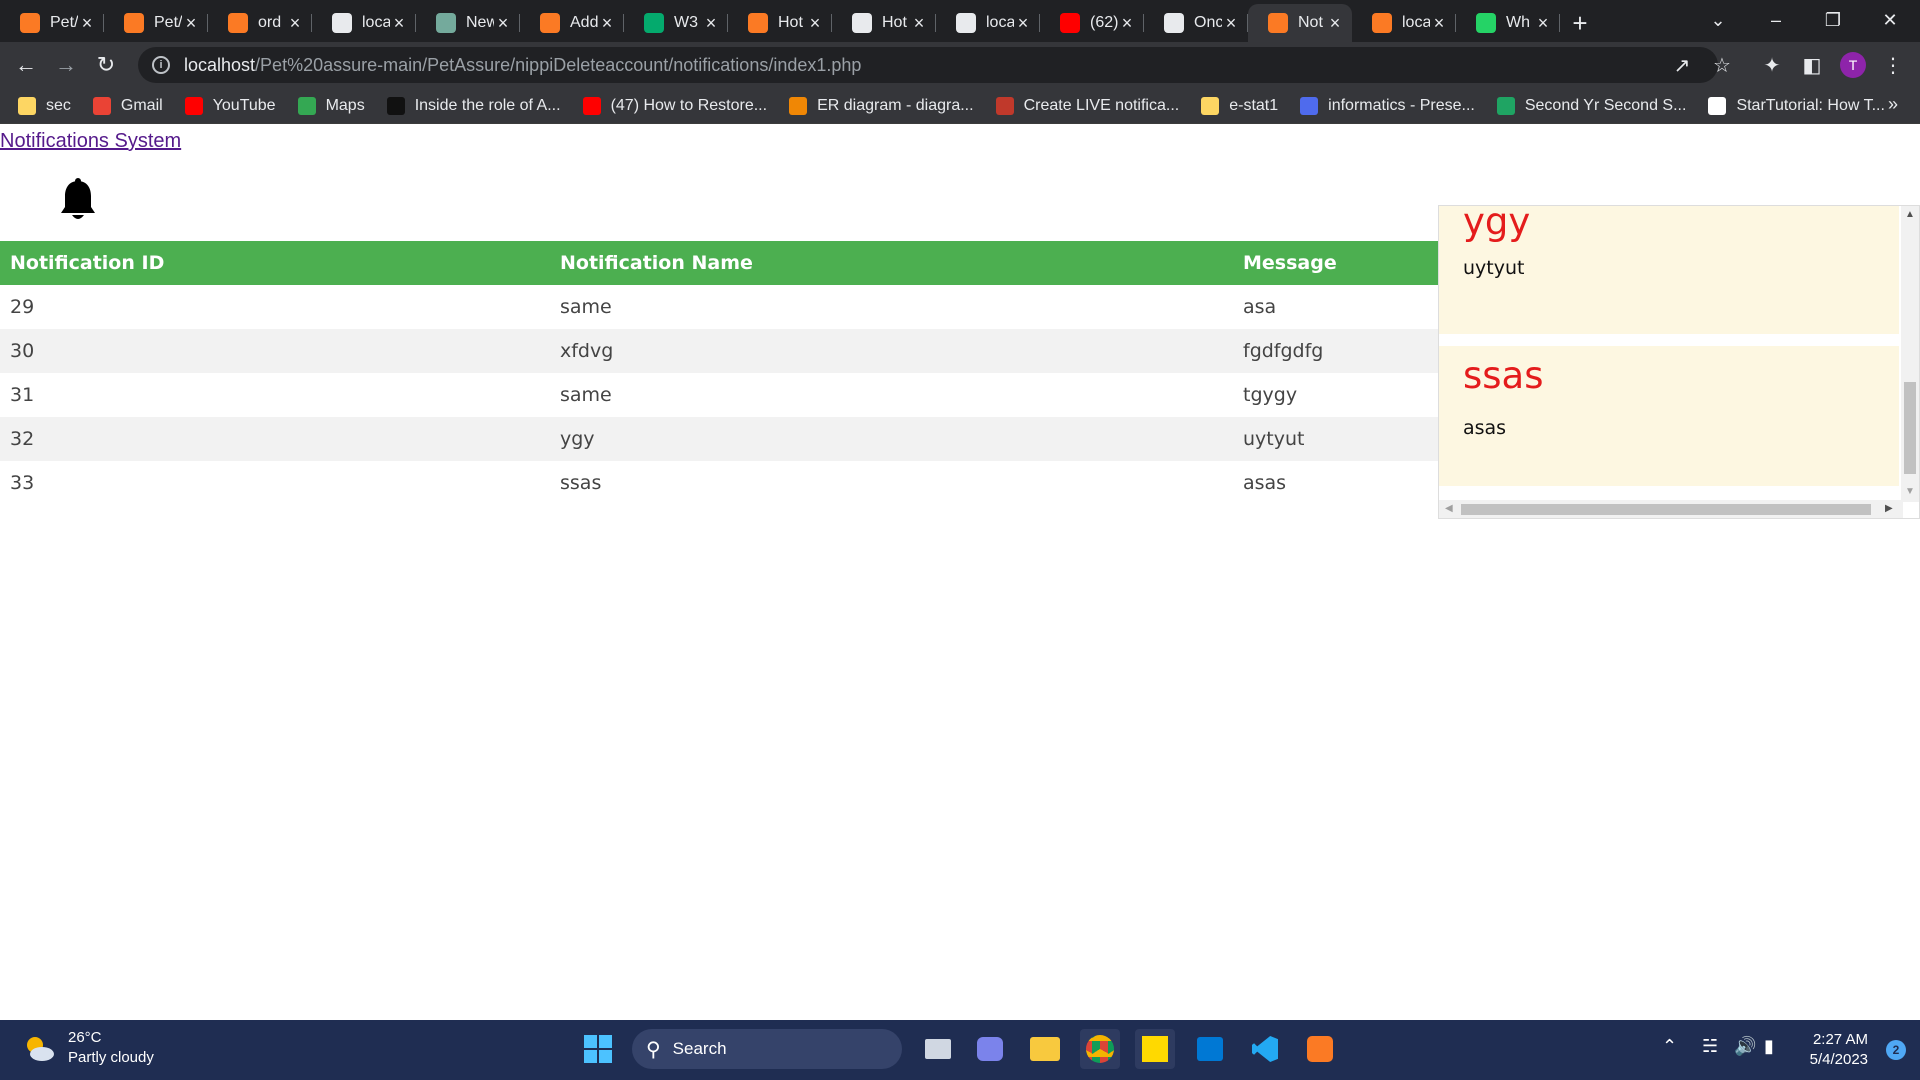 Image resolution: width=1920 pixels, height=1080 pixels. I want to click on browser-tab: Add ×, so click(572, 23).